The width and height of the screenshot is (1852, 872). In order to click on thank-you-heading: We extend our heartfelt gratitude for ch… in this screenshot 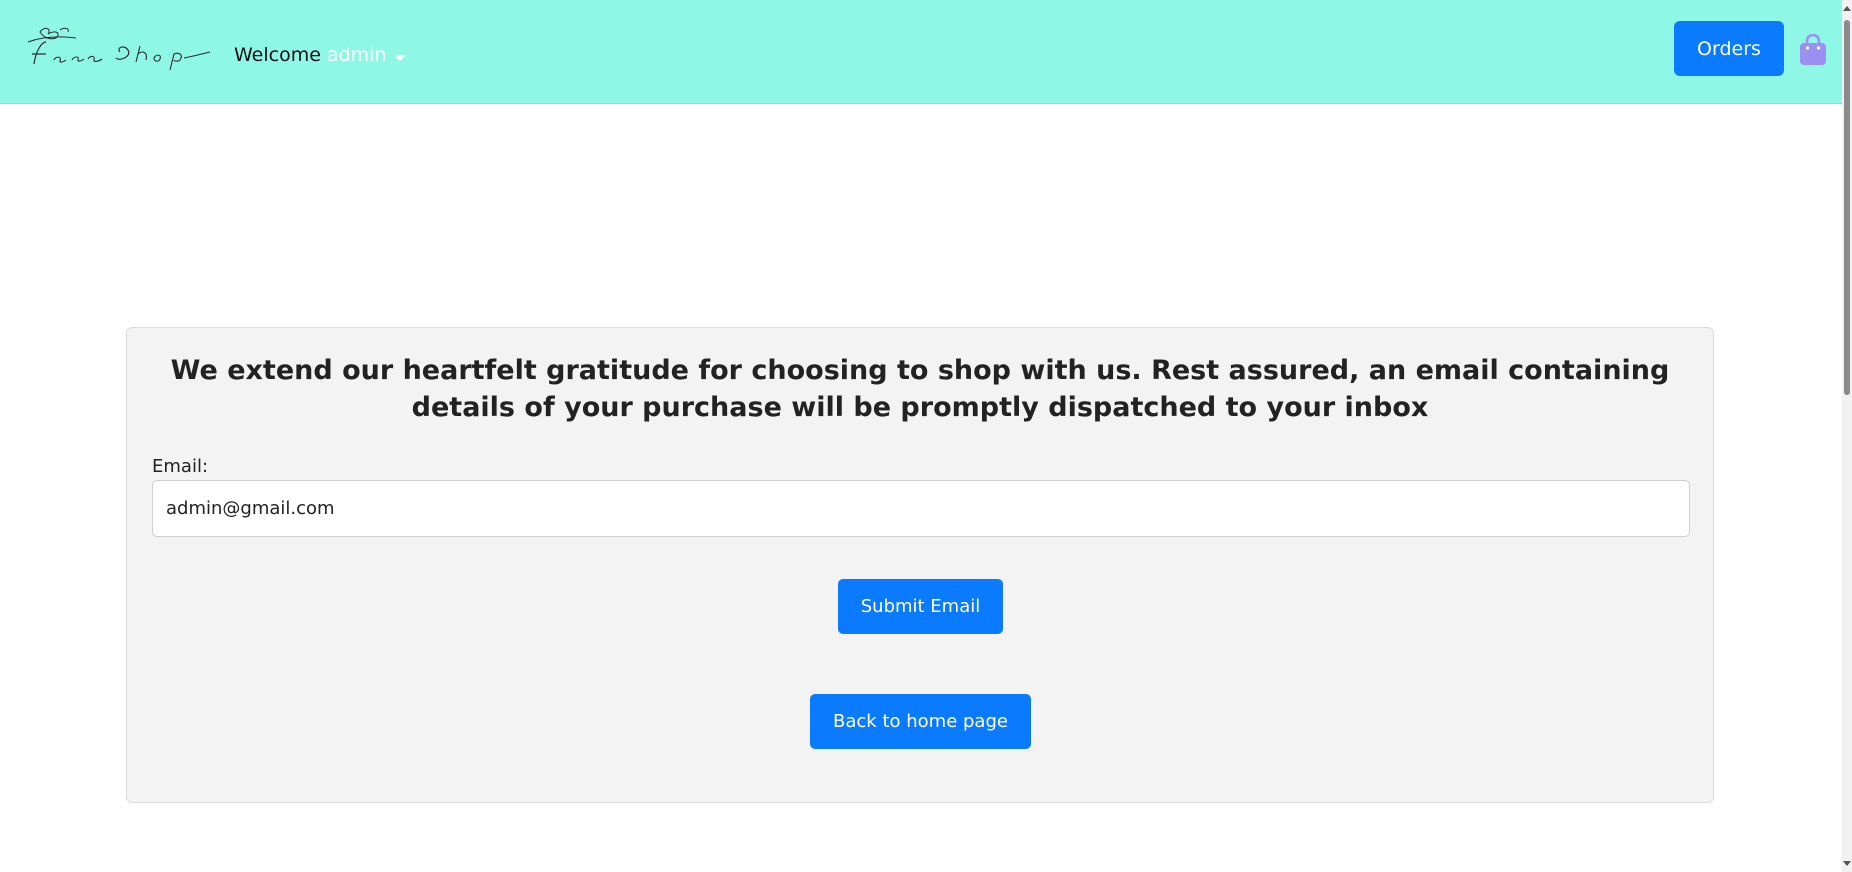, I will do `click(920, 389)`.